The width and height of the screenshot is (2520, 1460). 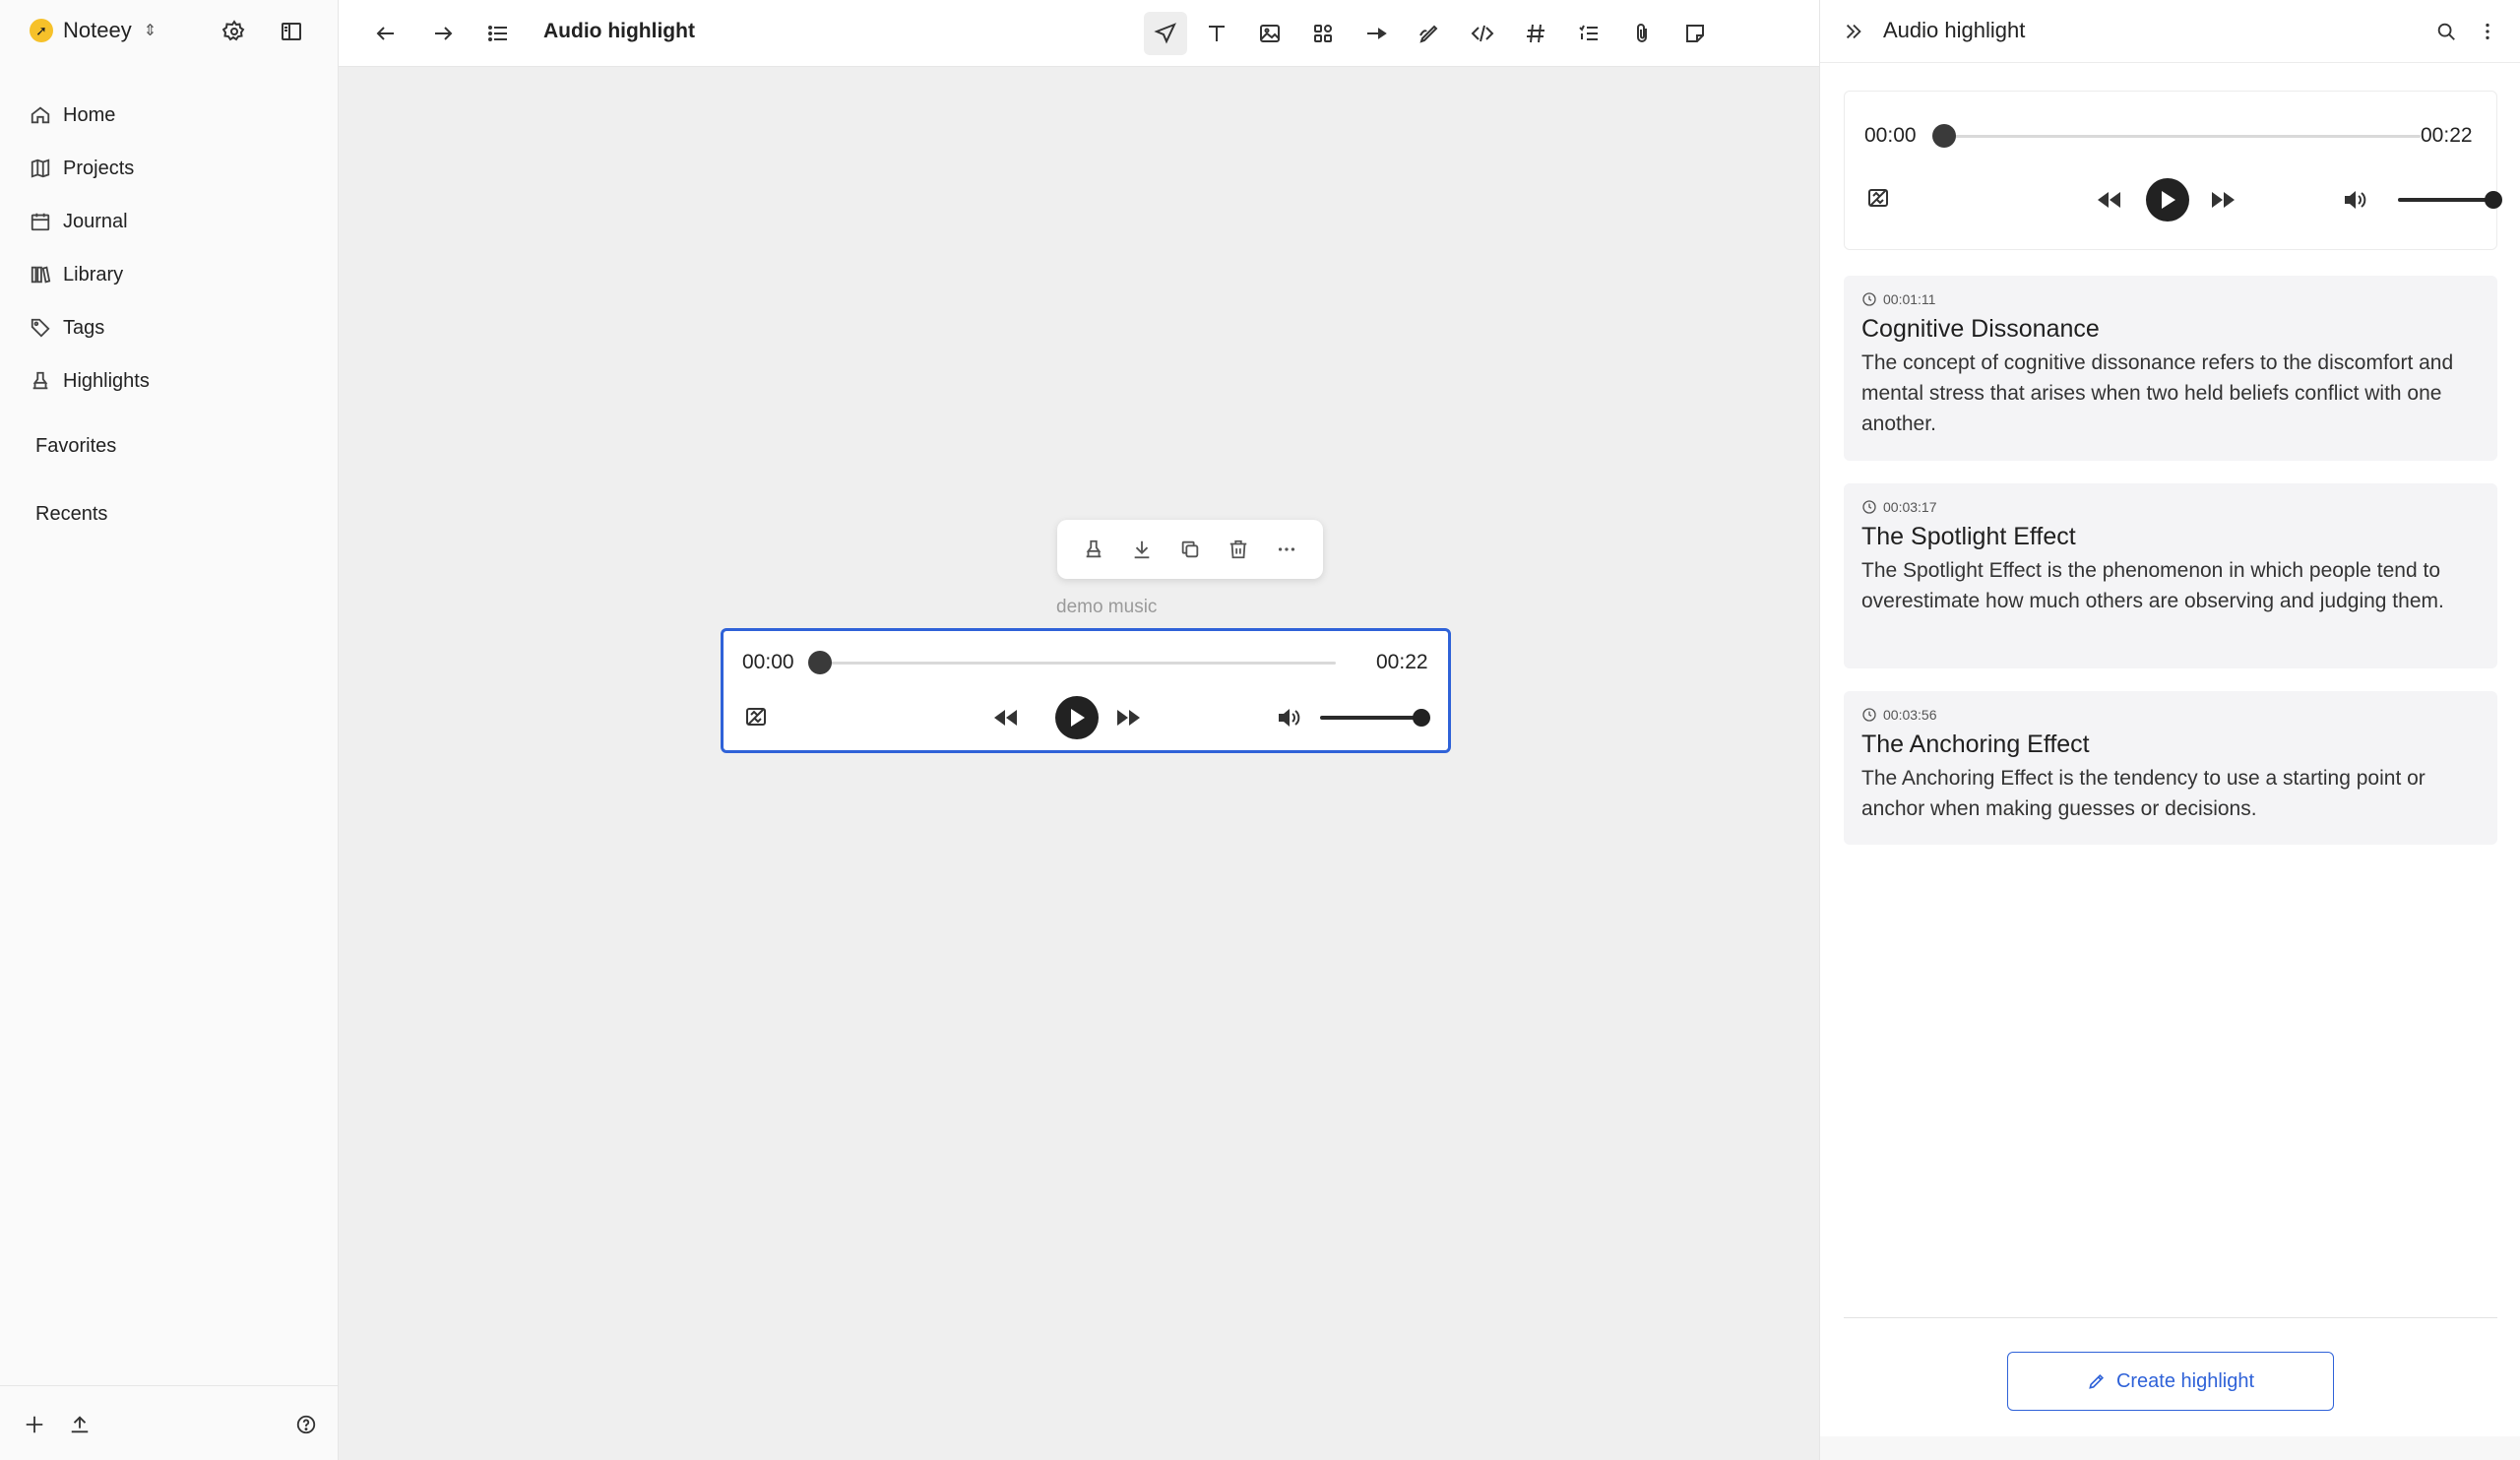 I want to click on audio-player-block: 00:00 00:22, so click(x=1086, y=690).